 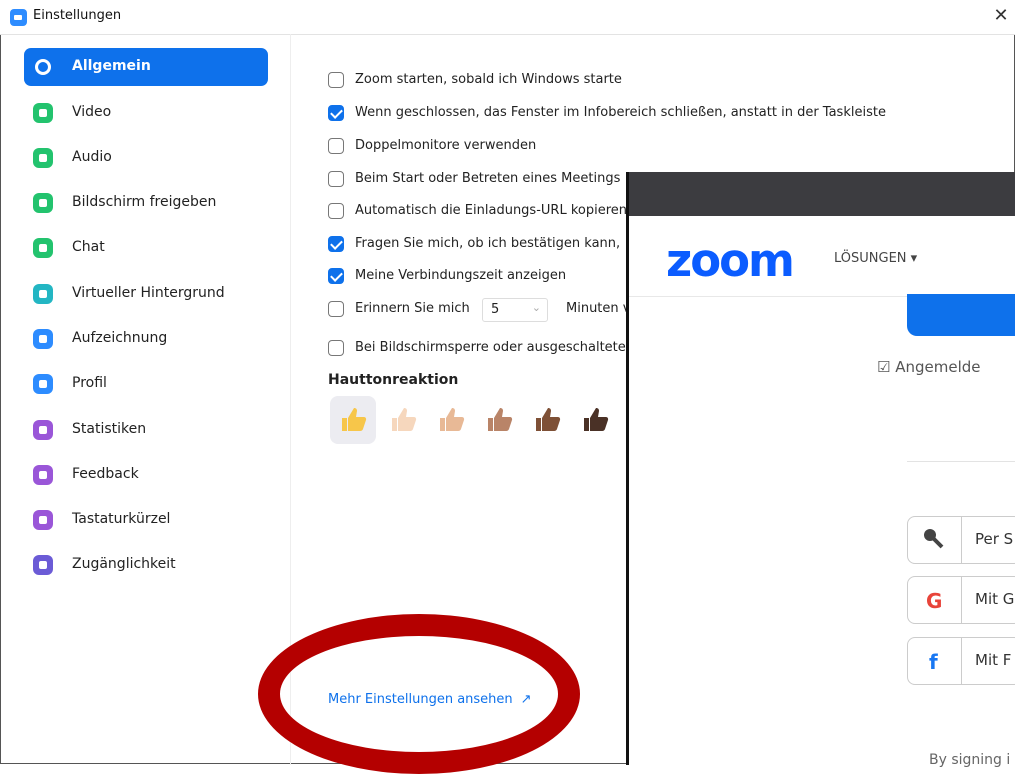 I want to click on sso-label: Per S, so click(x=994, y=539).